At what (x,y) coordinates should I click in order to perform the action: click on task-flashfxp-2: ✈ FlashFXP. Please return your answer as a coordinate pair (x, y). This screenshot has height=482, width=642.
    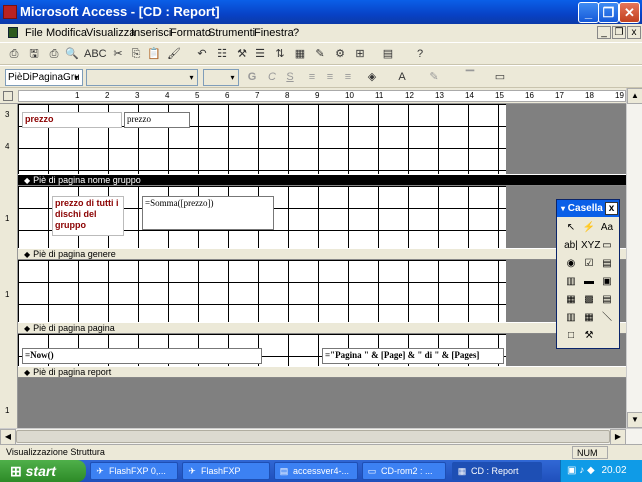
    Looking at the image, I should click on (226, 471).